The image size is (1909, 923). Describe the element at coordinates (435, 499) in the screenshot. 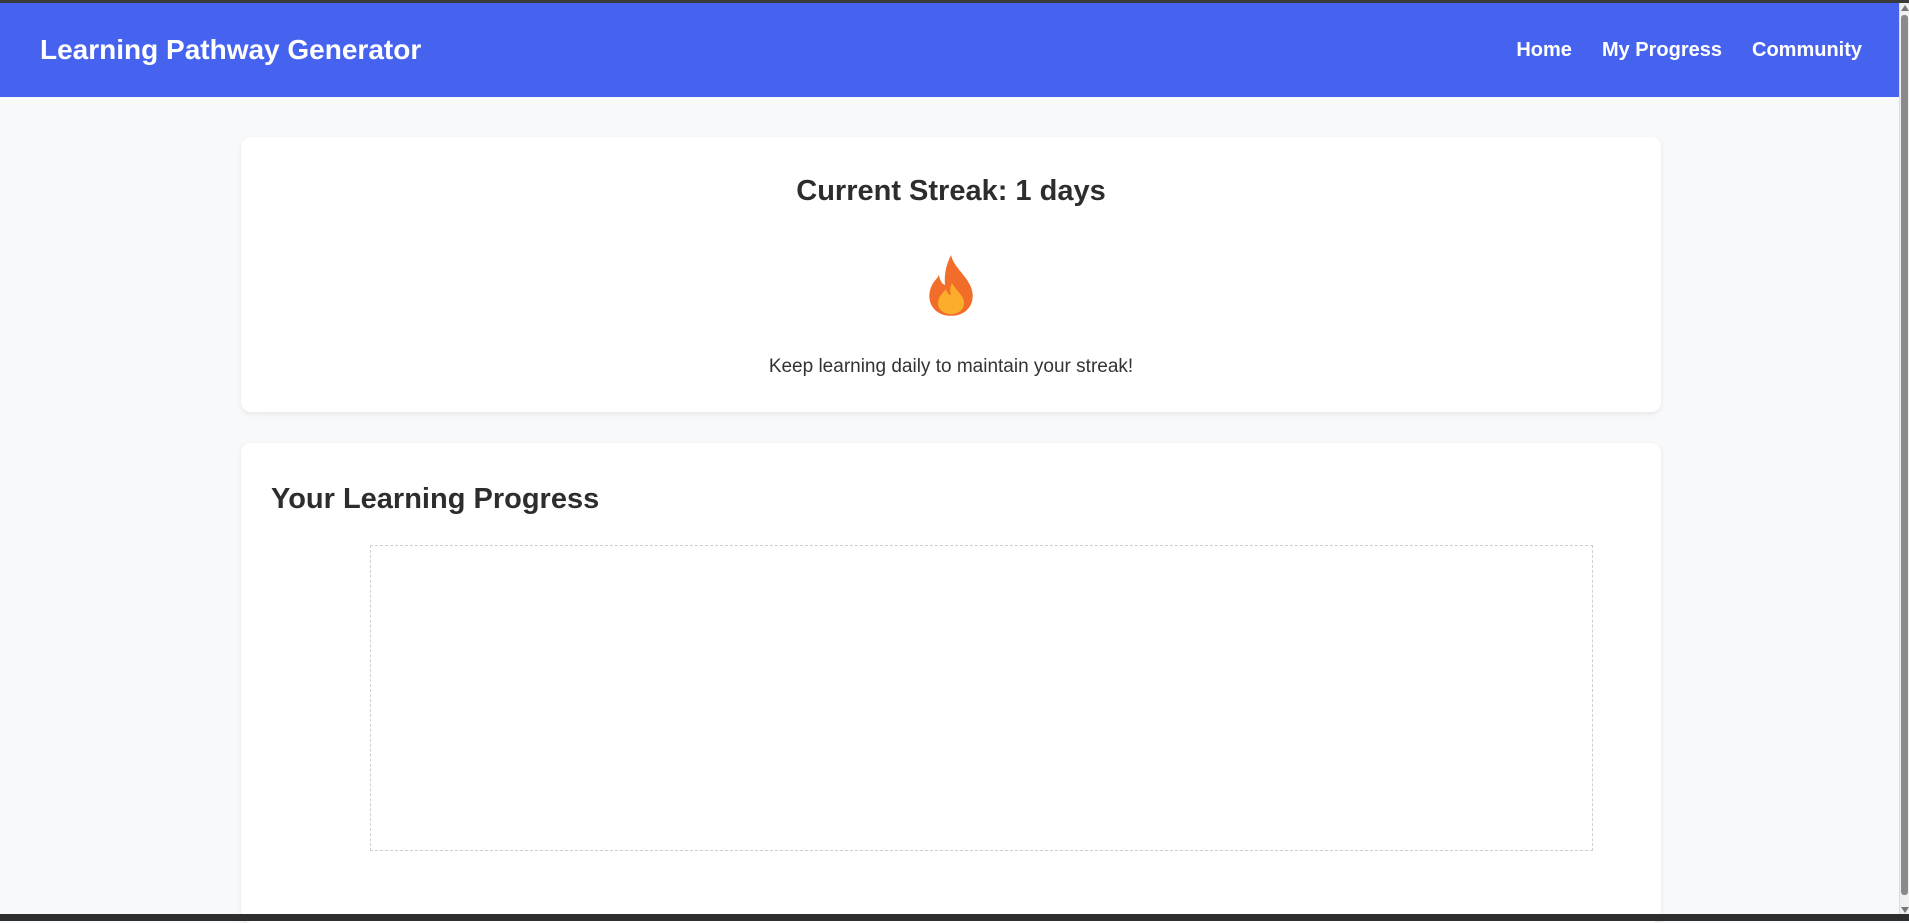

I see `progress-title: Your Learning Progress` at that location.